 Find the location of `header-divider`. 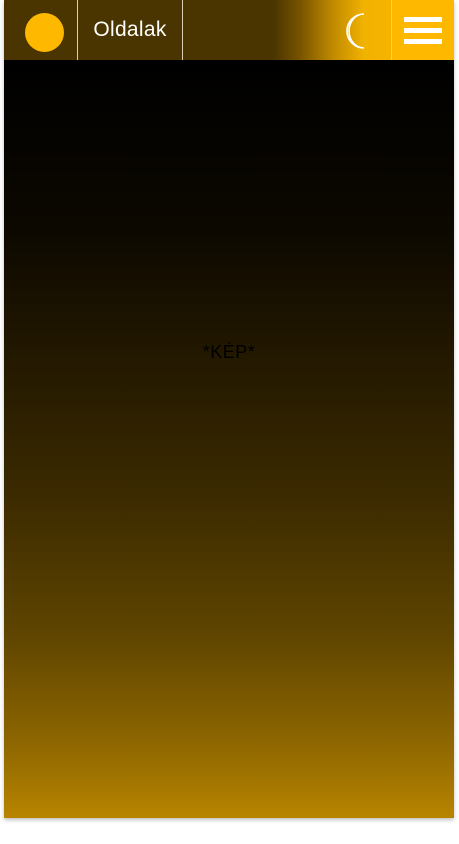

header-divider is located at coordinates (182, 30).